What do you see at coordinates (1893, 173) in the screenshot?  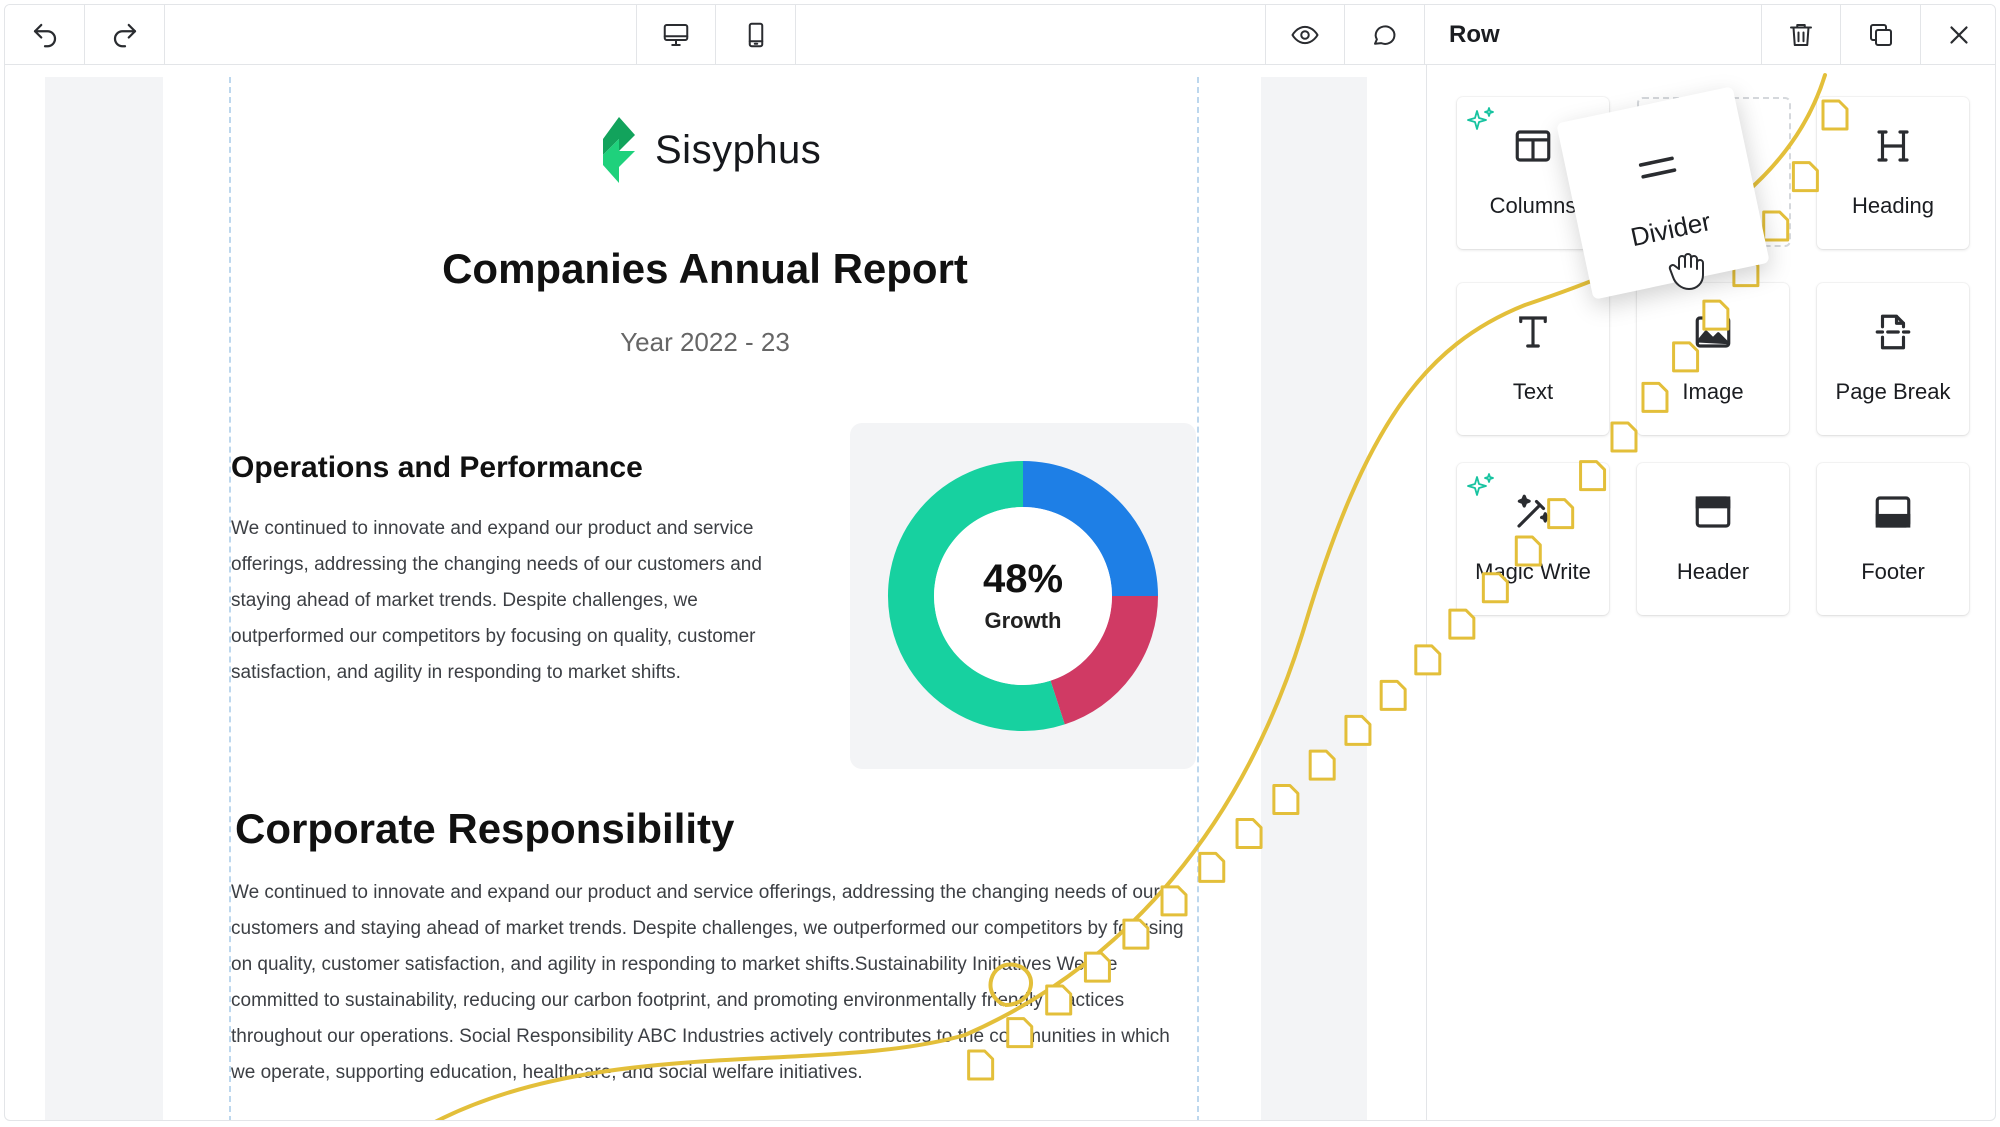 I see `block-heading: Heading` at bounding box center [1893, 173].